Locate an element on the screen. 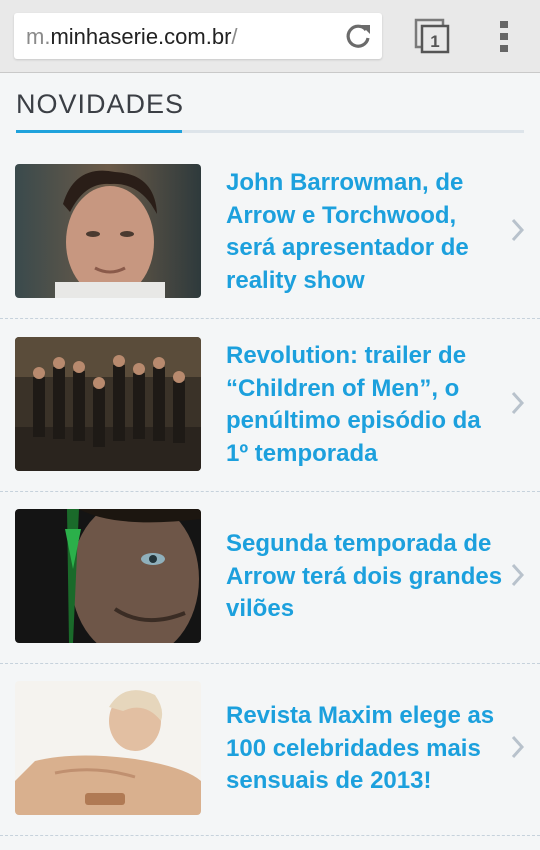 The image size is (540, 850). overflow-menu-icon is located at coordinates (504, 36).